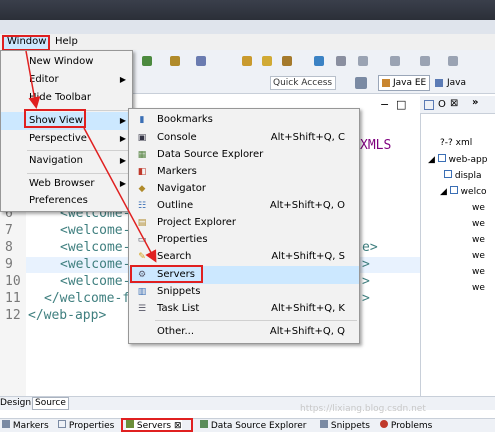 The height and width of the screenshot is (432, 495). I want to click on maximize-icon: □, so click(401, 104).